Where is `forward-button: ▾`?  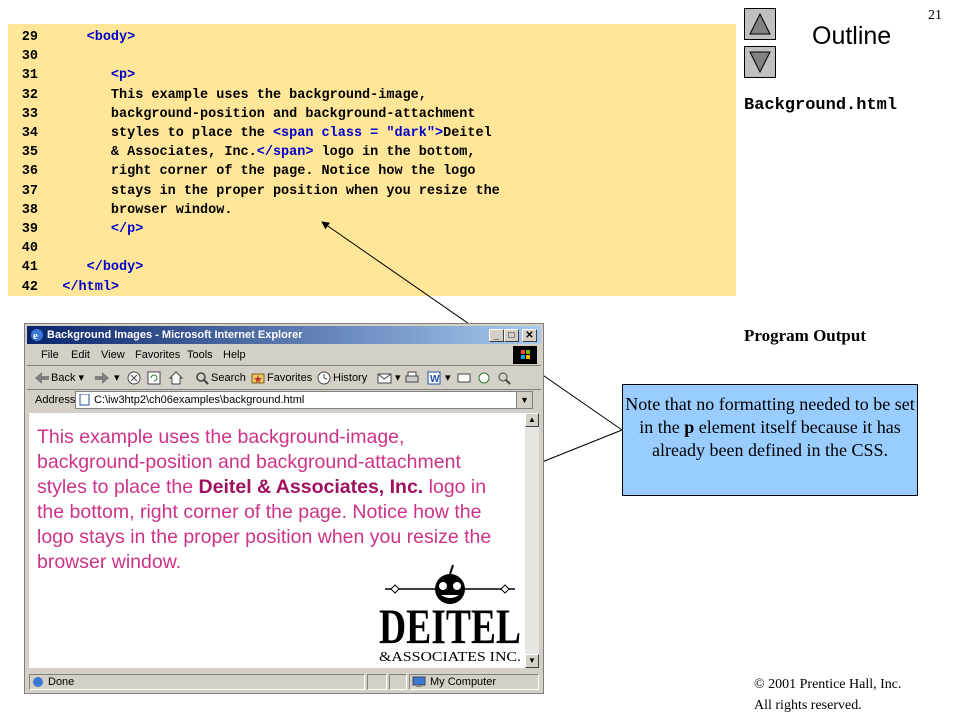 forward-button: ▾ is located at coordinates (107, 378).